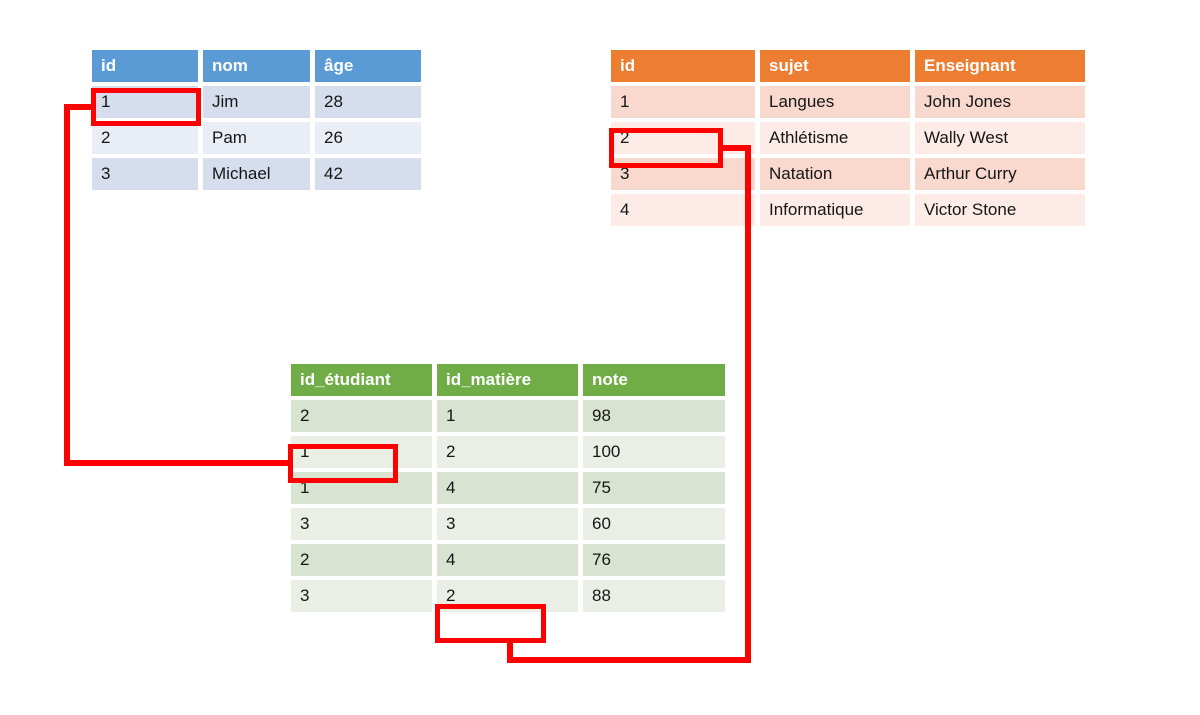 The width and height of the screenshot is (1200, 715). I want to click on table-row: 3 3 60, so click(508, 524).